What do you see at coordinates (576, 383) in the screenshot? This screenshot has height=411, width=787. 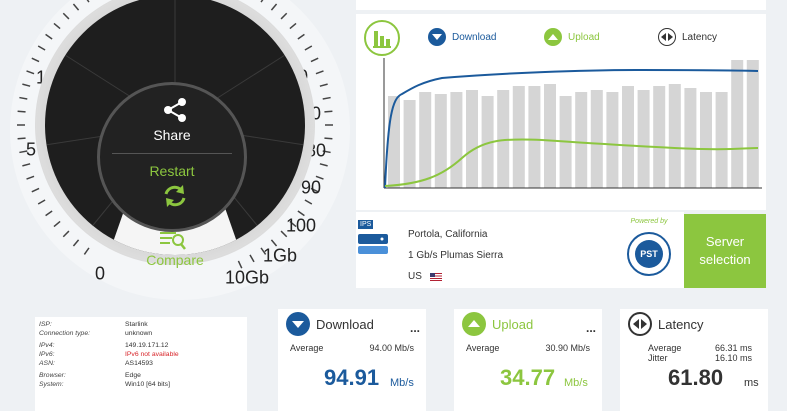 I see `upload-unit: Mb/s` at bounding box center [576, 383].